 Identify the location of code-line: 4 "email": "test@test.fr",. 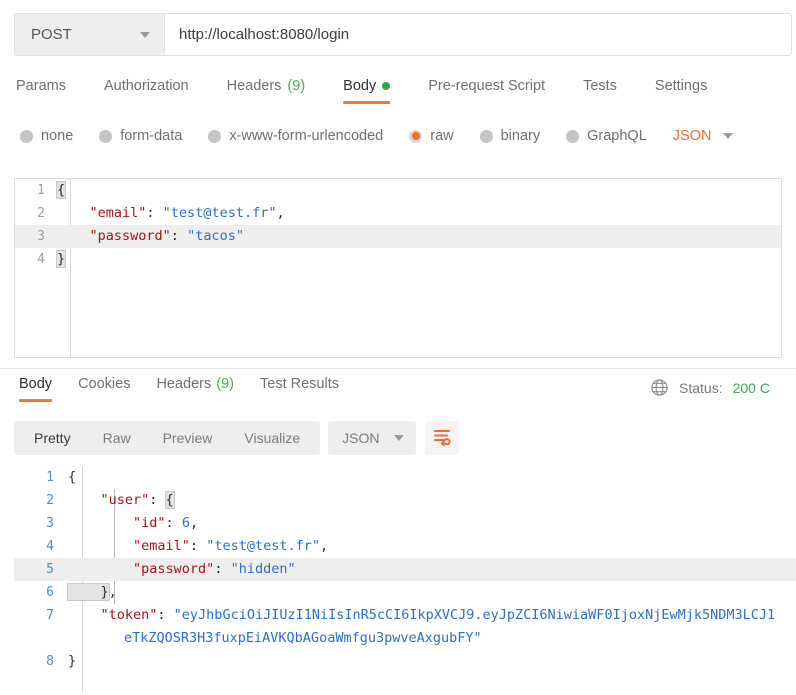
(405, 546).